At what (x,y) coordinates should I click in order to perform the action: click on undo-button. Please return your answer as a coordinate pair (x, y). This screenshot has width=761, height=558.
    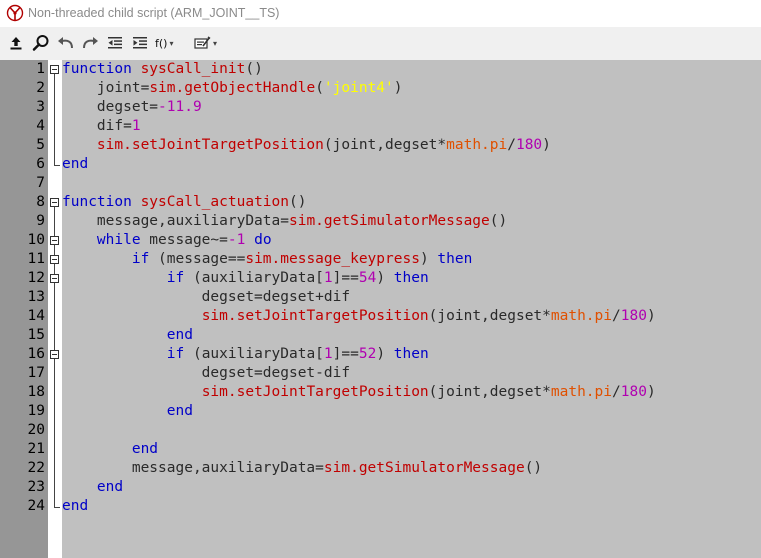
    Looking at the image, I should click on (65, 43).